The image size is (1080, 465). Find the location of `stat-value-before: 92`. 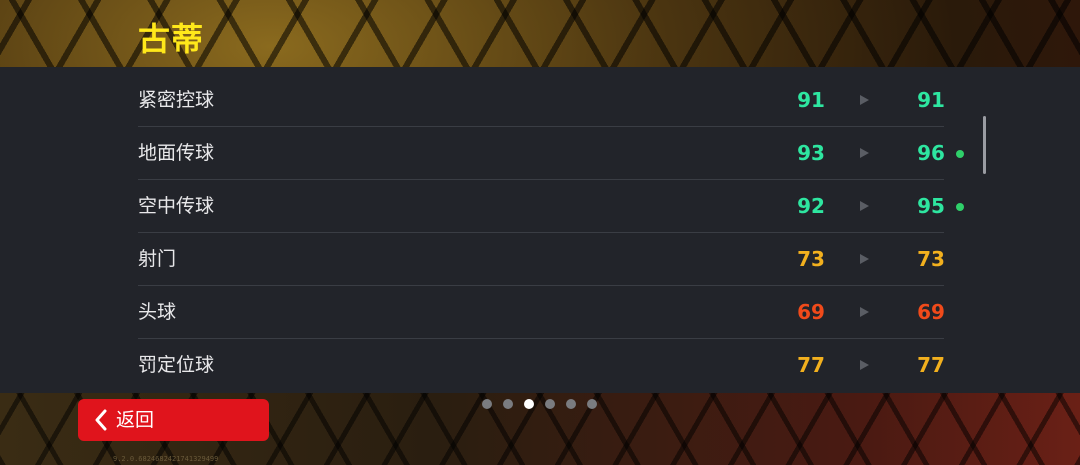

stat-value-before: 92 is located at coordinates (811, 206).